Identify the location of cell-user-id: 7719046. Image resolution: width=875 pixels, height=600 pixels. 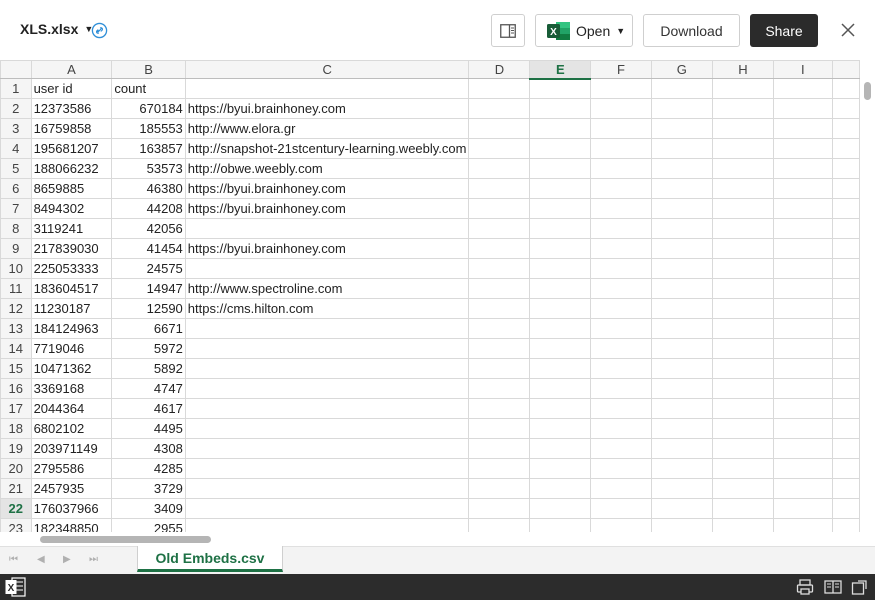
(71, 348).